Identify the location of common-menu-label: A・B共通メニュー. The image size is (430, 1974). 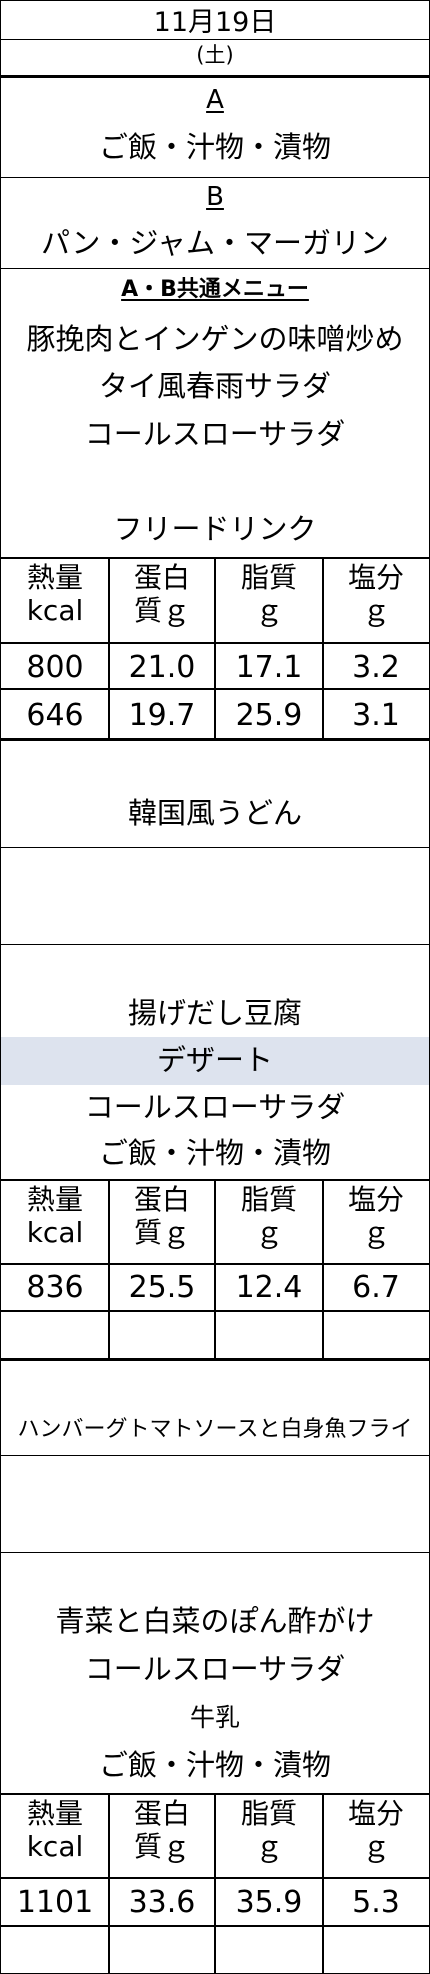
(215, 289).